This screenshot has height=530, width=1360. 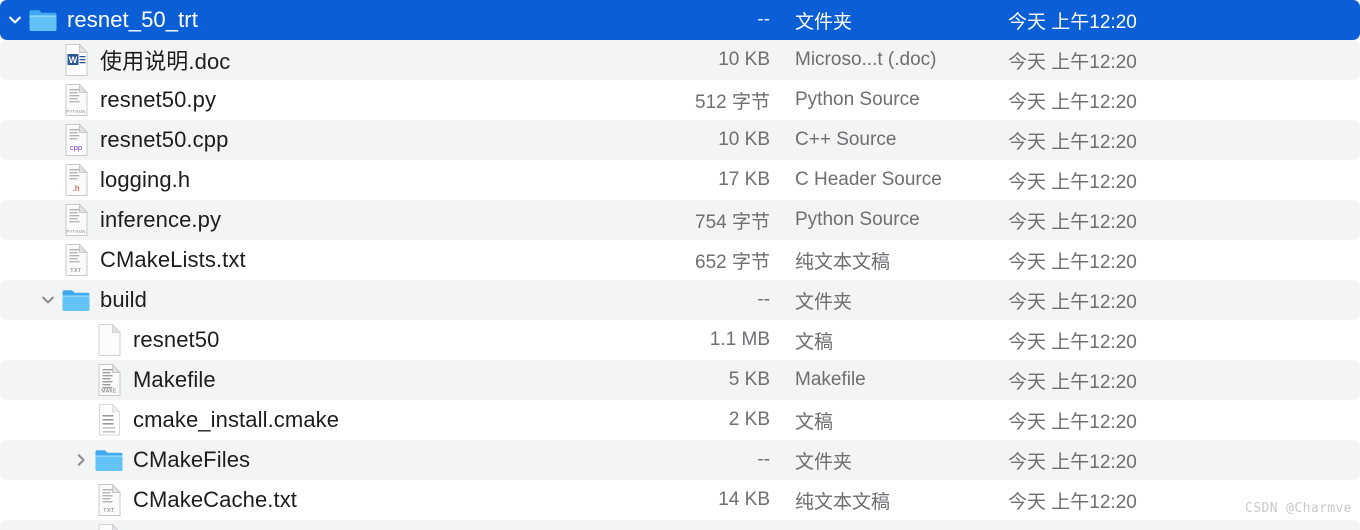 I want to click on svg-text: .h, so click(x=75, y=188).